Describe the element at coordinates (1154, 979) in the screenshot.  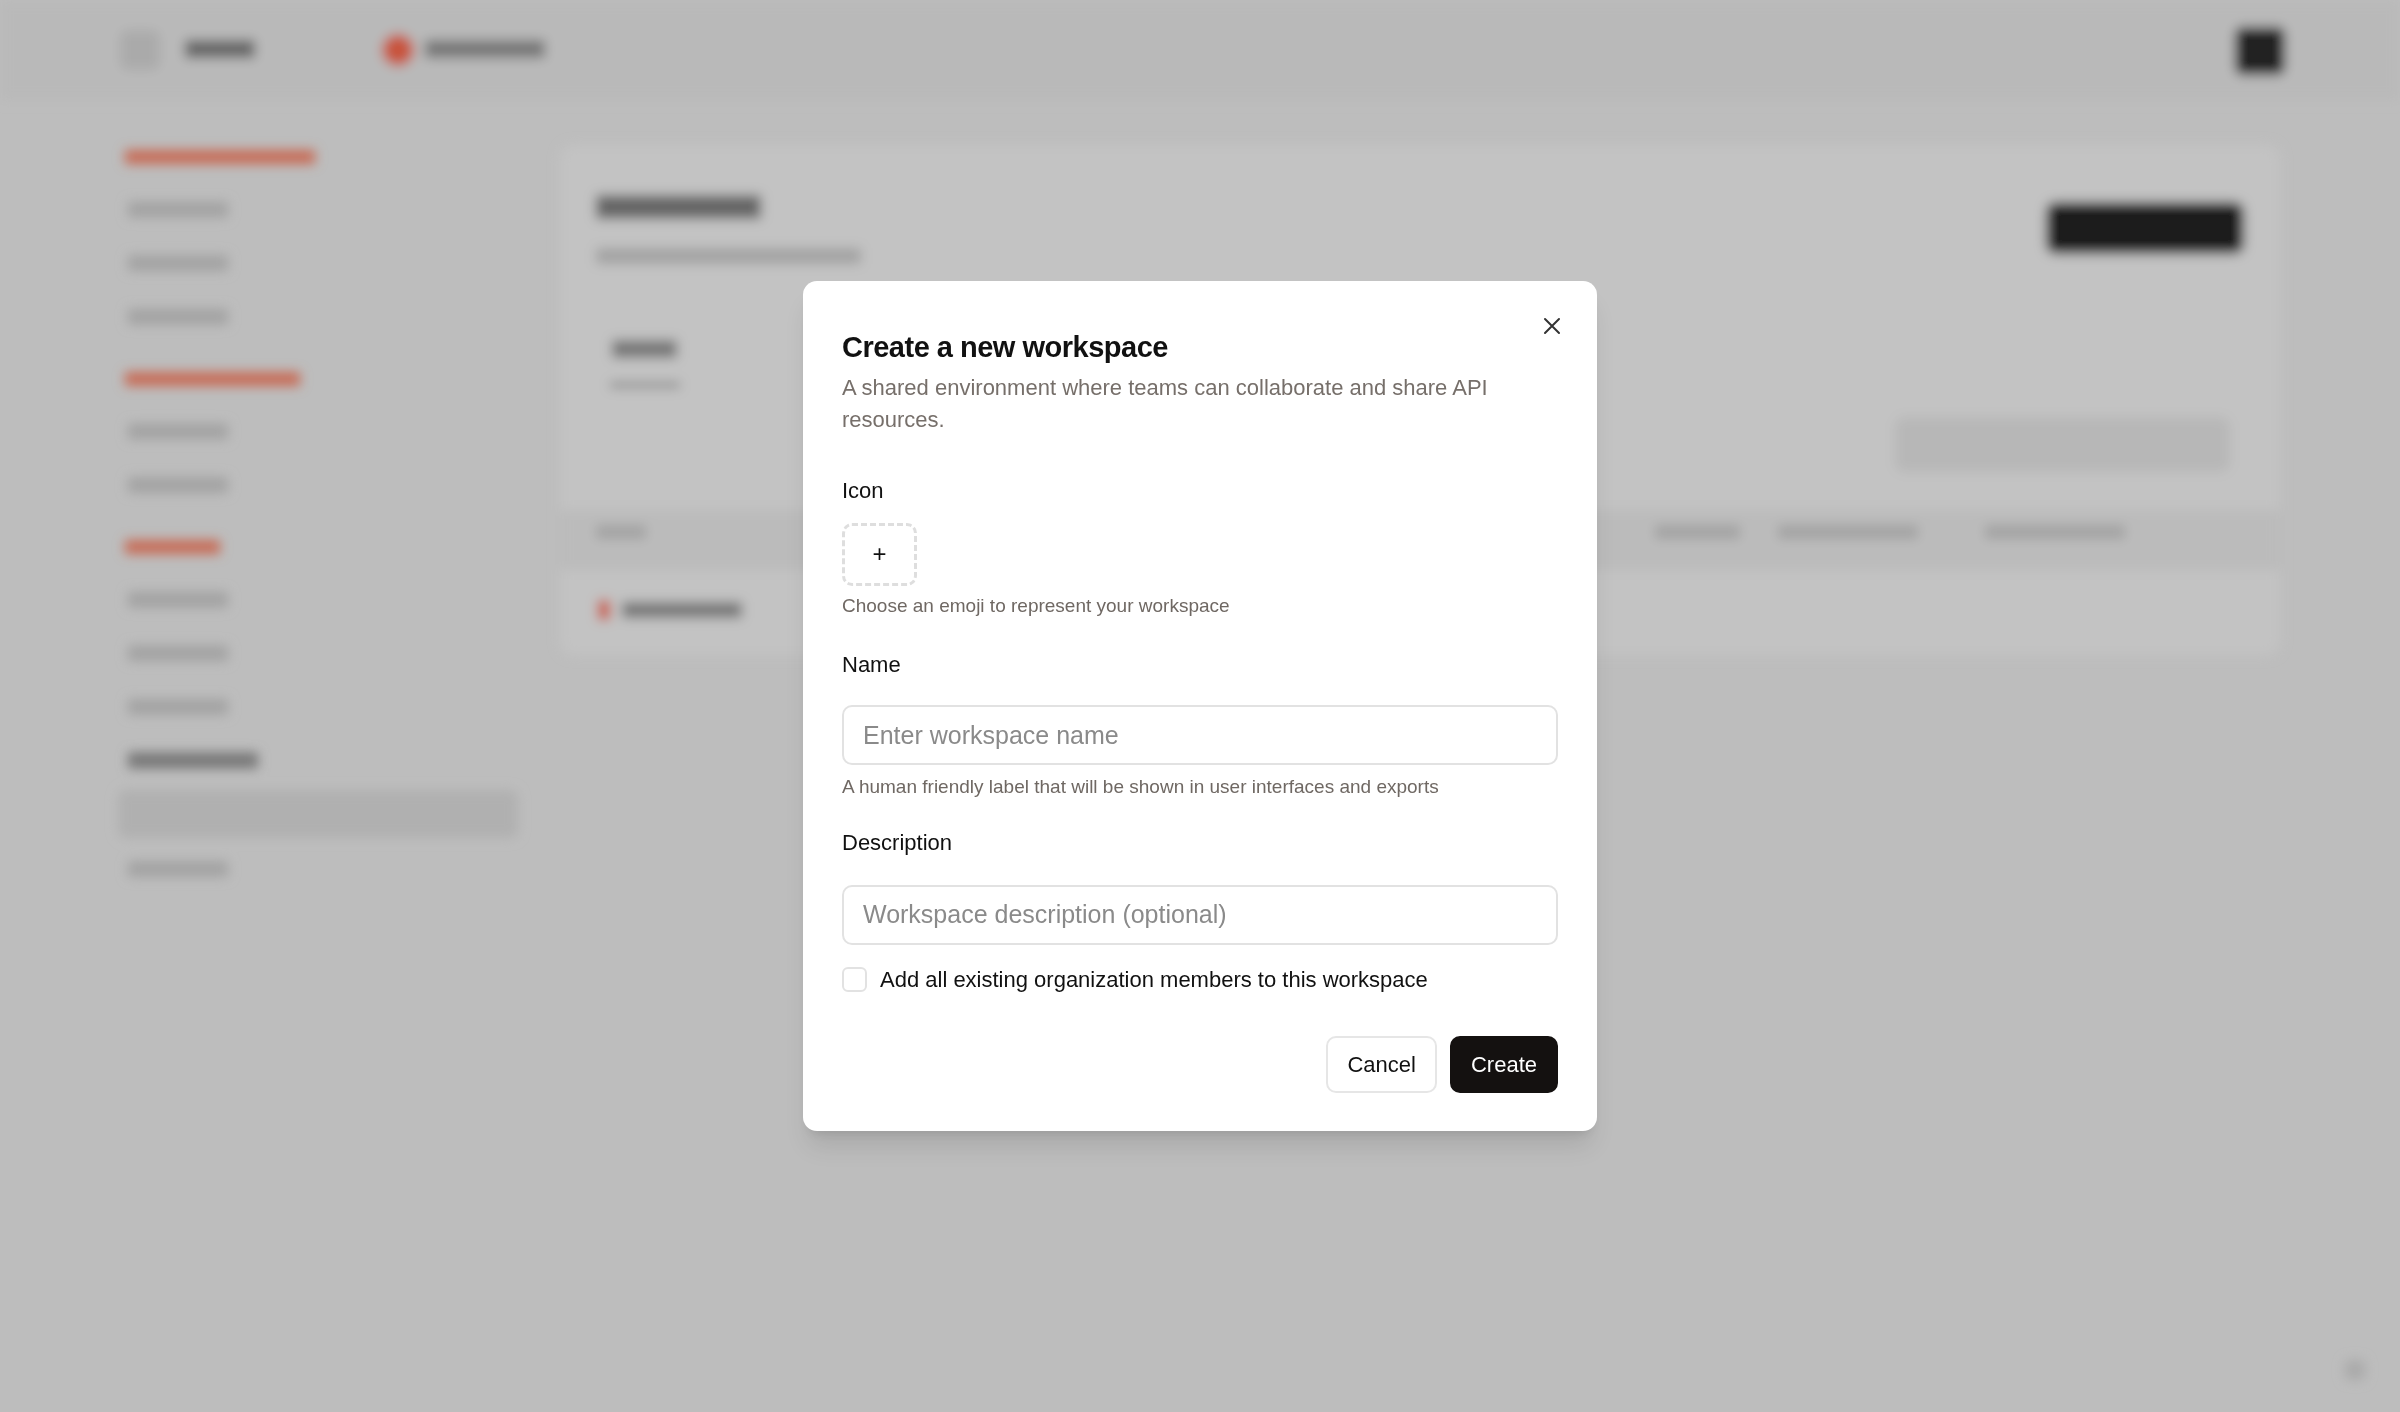
I see `checkbox-label: Add all existing organization members to this workspace` at that location.